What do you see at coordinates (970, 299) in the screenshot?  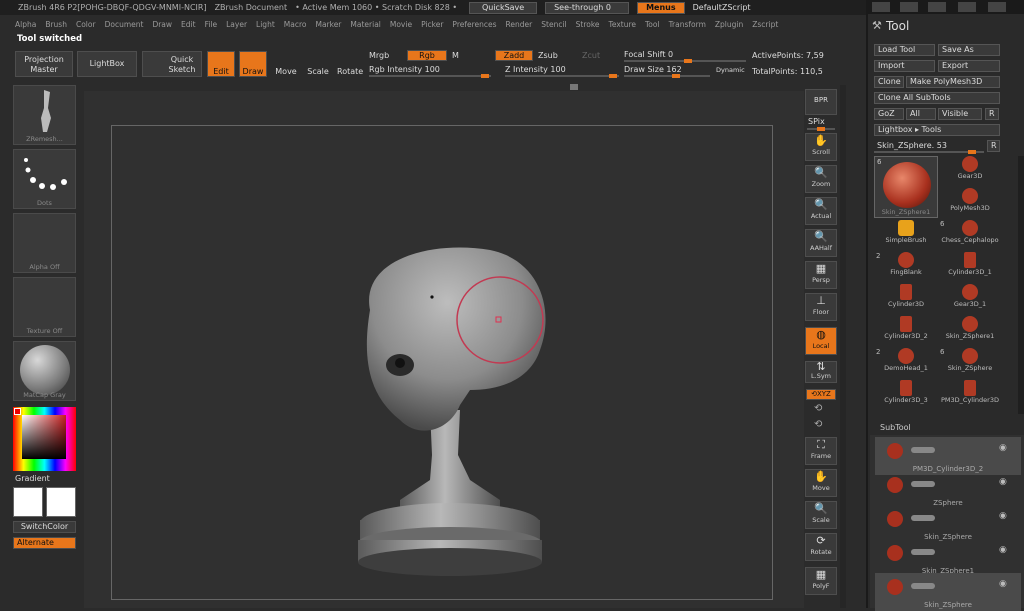 I see `tool-item: Gear3D_1` at bounding box center [970, 299].